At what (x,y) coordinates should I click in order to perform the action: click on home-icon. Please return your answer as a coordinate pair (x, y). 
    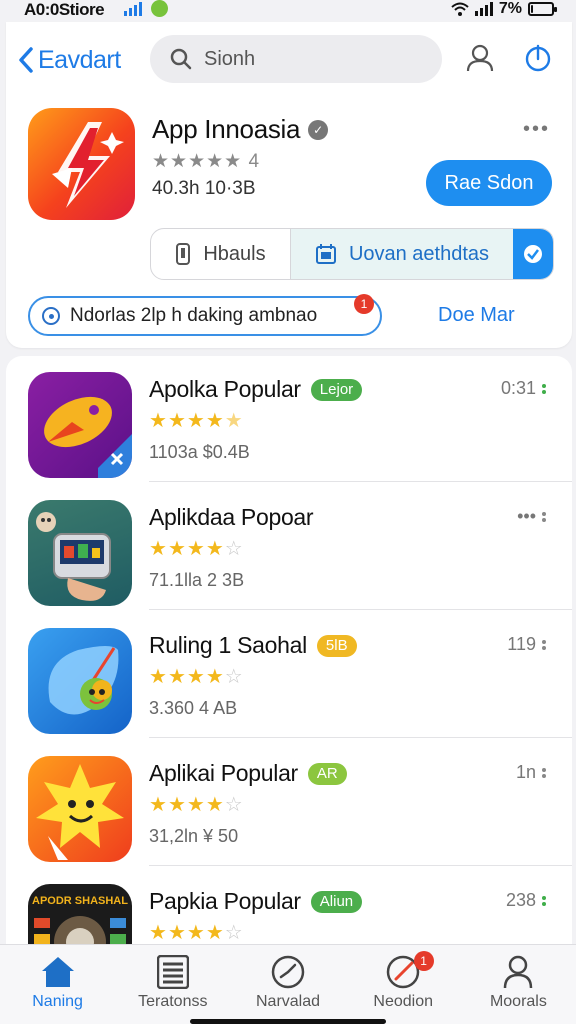
    Looking at the image, I should click on (57, 972).